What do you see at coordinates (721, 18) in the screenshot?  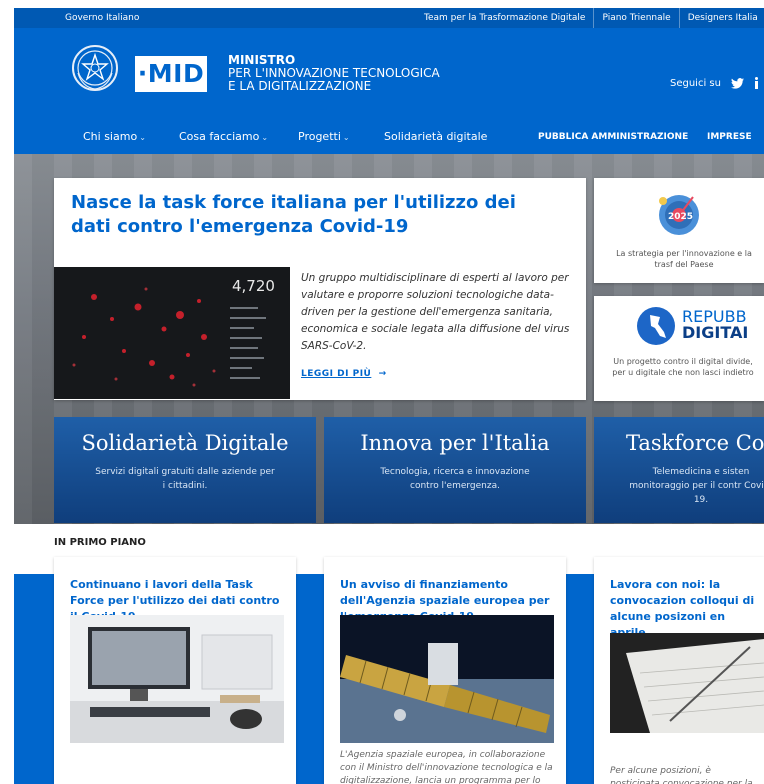 I see `top-link-designers: Designers Italia` at bounding box center [721, 18].